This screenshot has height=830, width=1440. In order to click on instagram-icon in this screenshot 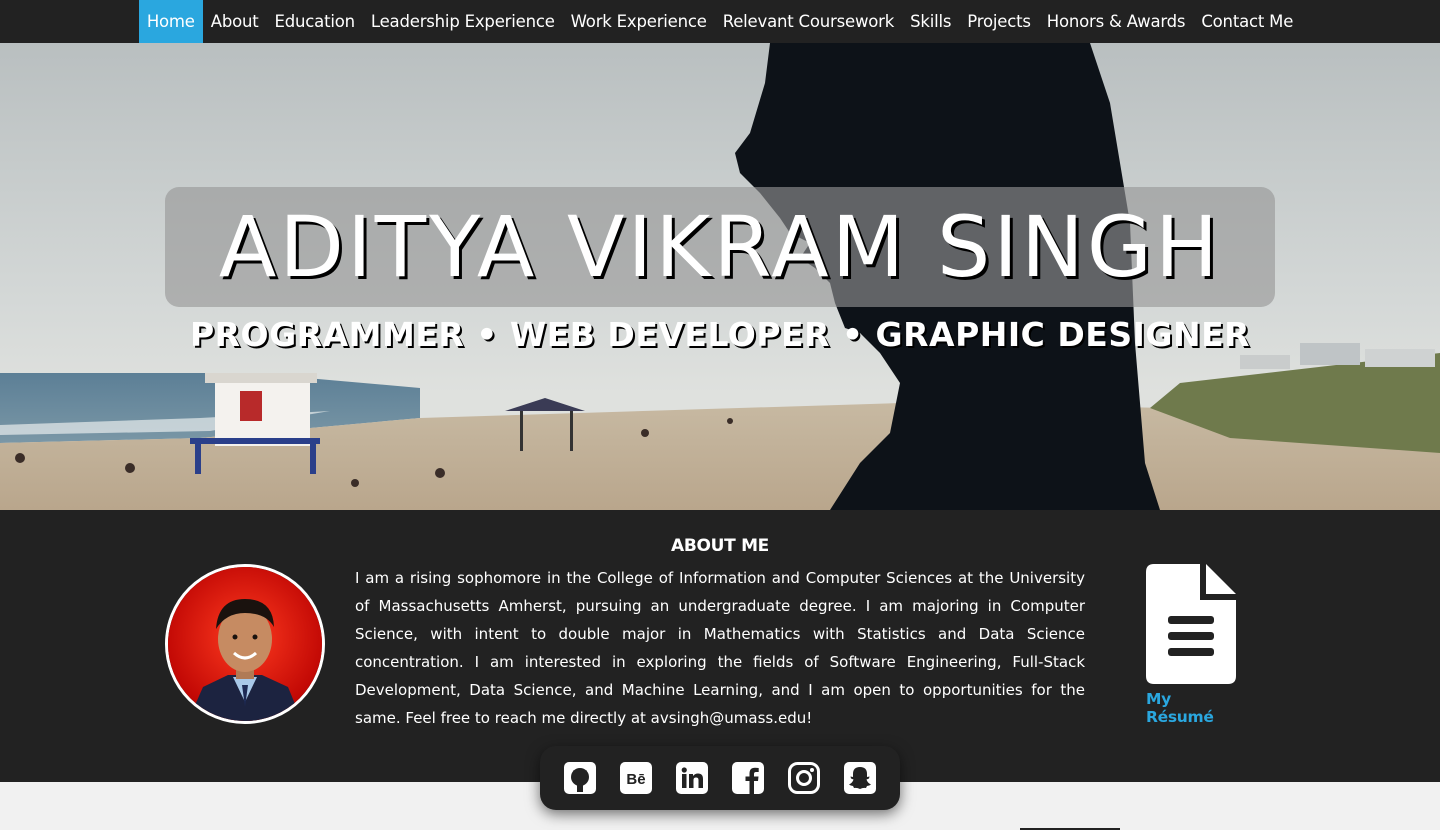, I will do `click(804, 778)`.